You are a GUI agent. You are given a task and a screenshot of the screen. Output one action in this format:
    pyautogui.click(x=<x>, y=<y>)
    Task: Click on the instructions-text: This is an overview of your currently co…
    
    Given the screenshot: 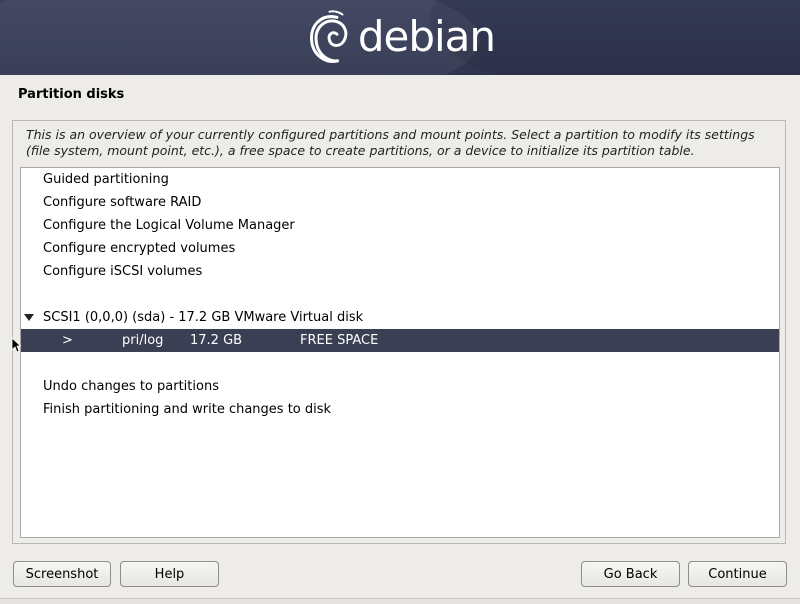 What is the action you would take?
    pyautogui.click(x=390, y=142)
    